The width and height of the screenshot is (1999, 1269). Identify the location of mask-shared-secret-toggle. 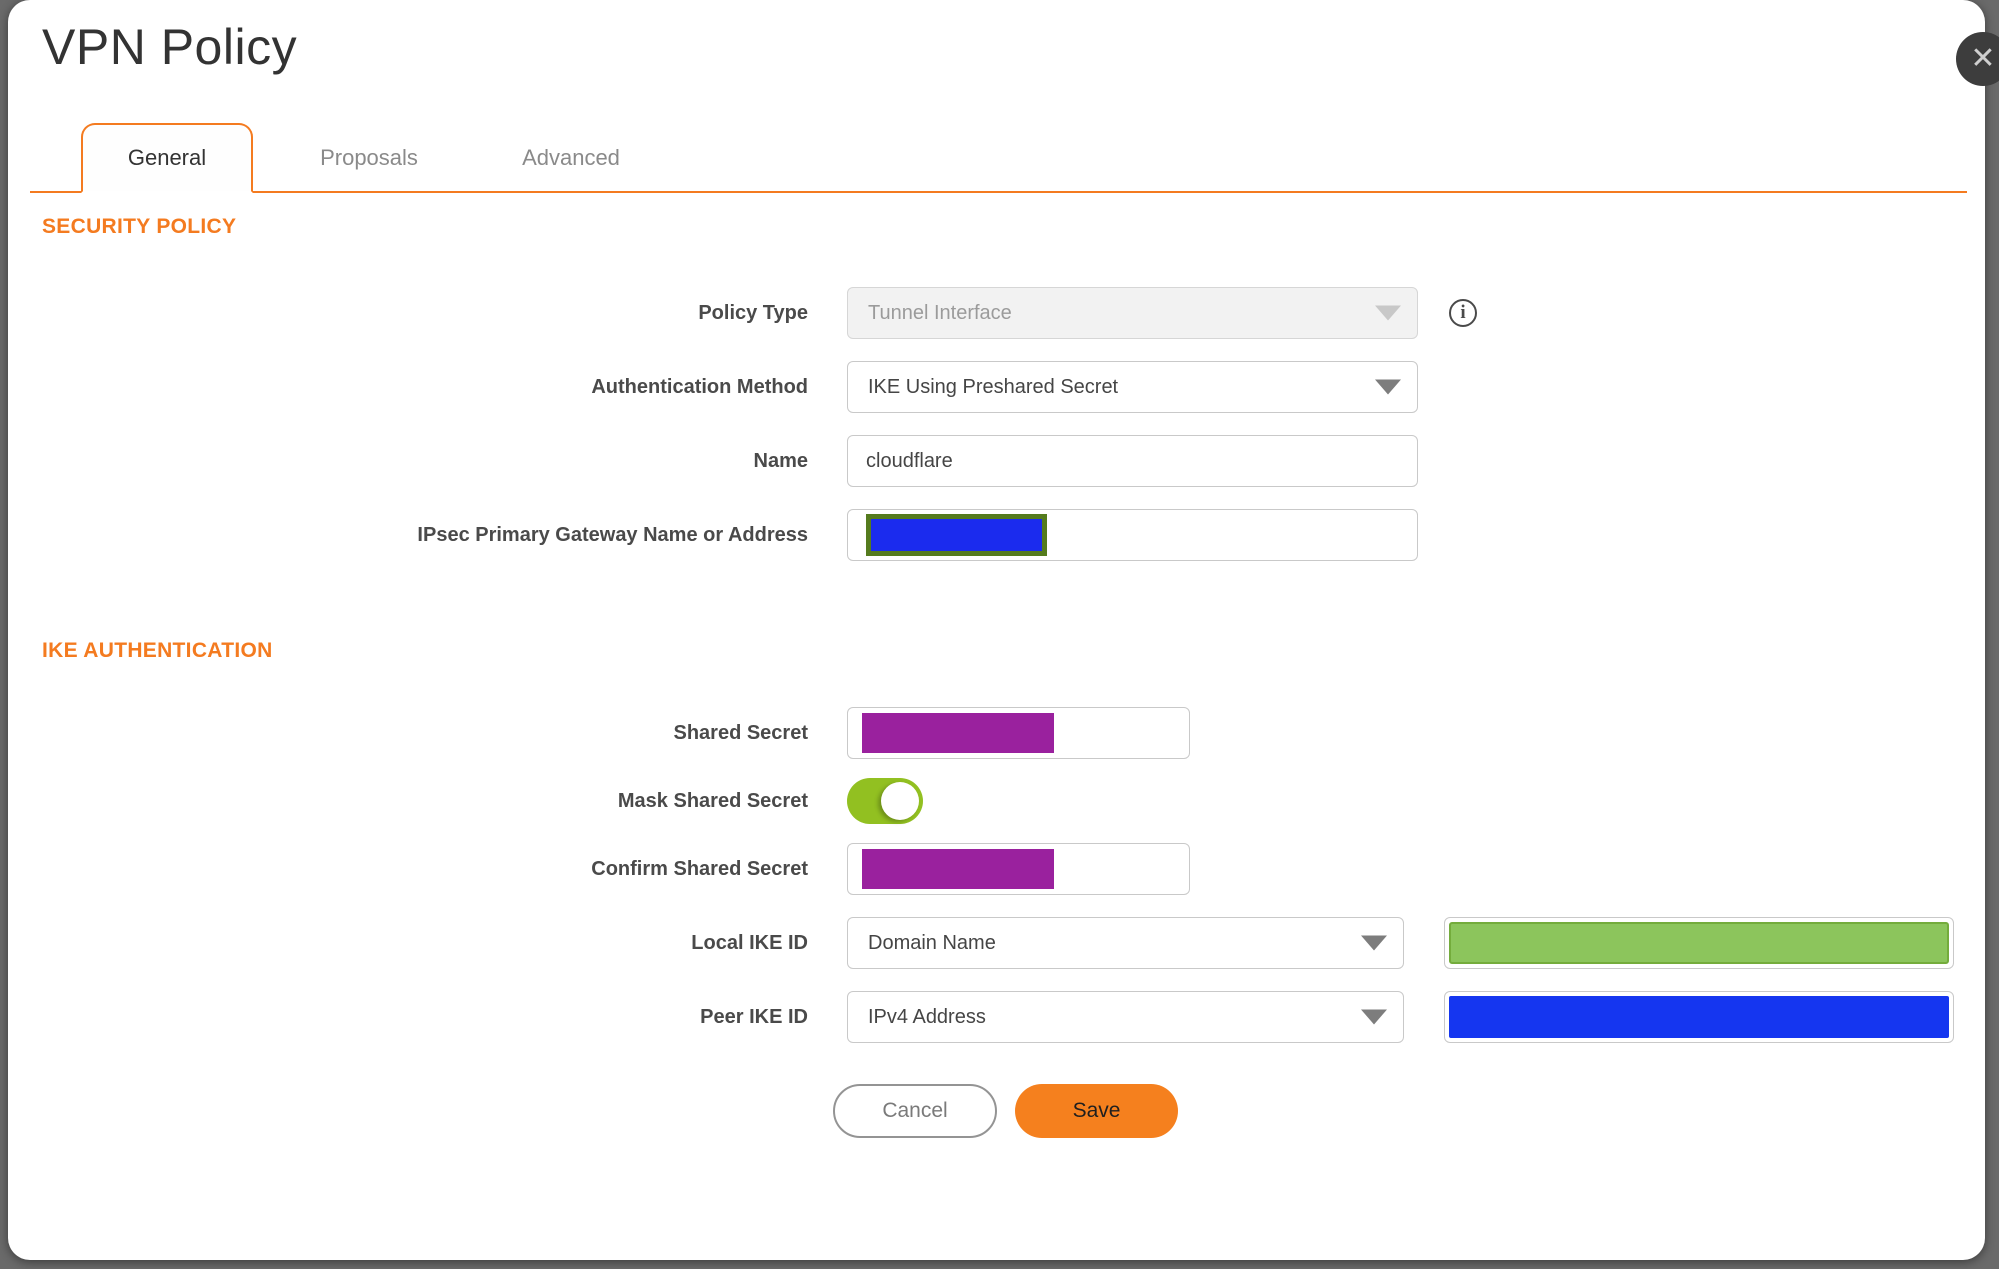
(885, 801).